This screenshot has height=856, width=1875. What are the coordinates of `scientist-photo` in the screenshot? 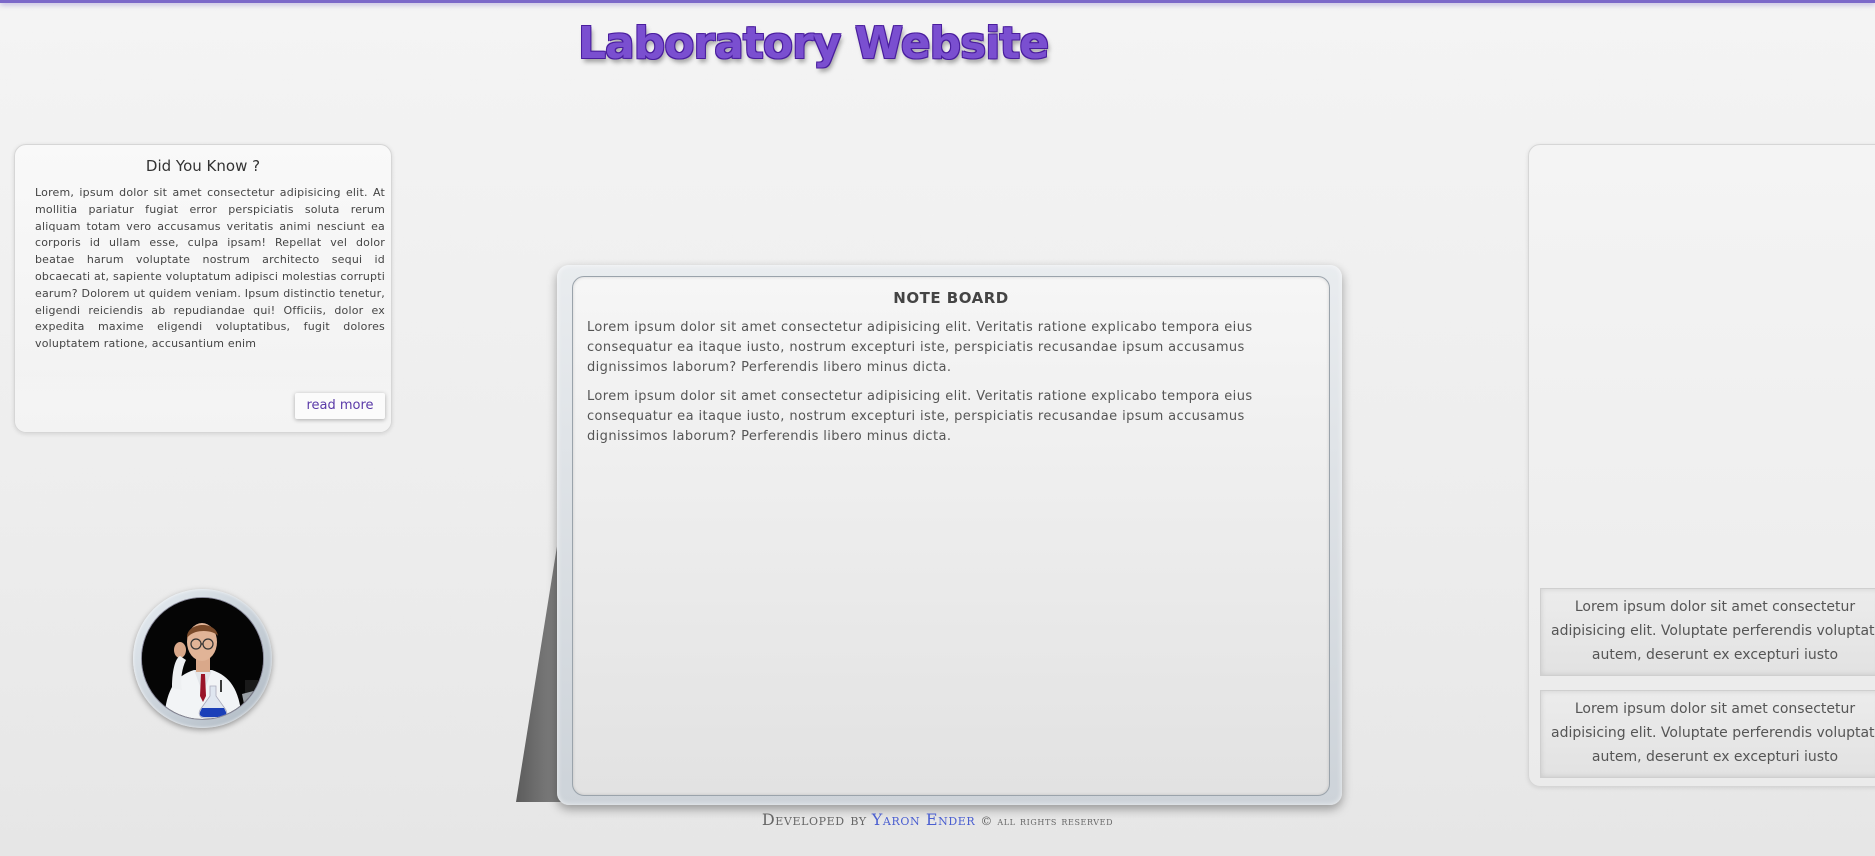 It's located at (202, 658).